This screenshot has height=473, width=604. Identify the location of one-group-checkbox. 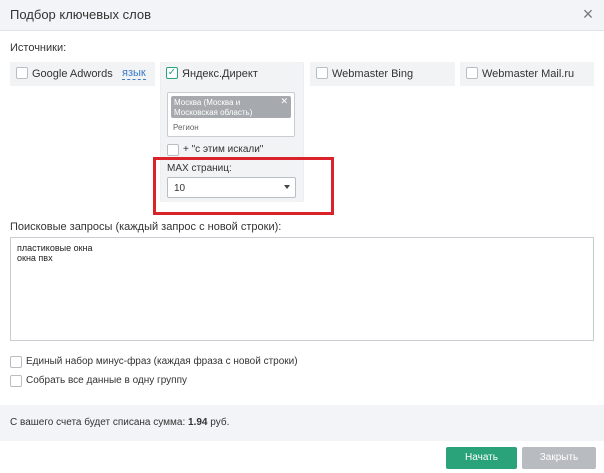
(16, 381).